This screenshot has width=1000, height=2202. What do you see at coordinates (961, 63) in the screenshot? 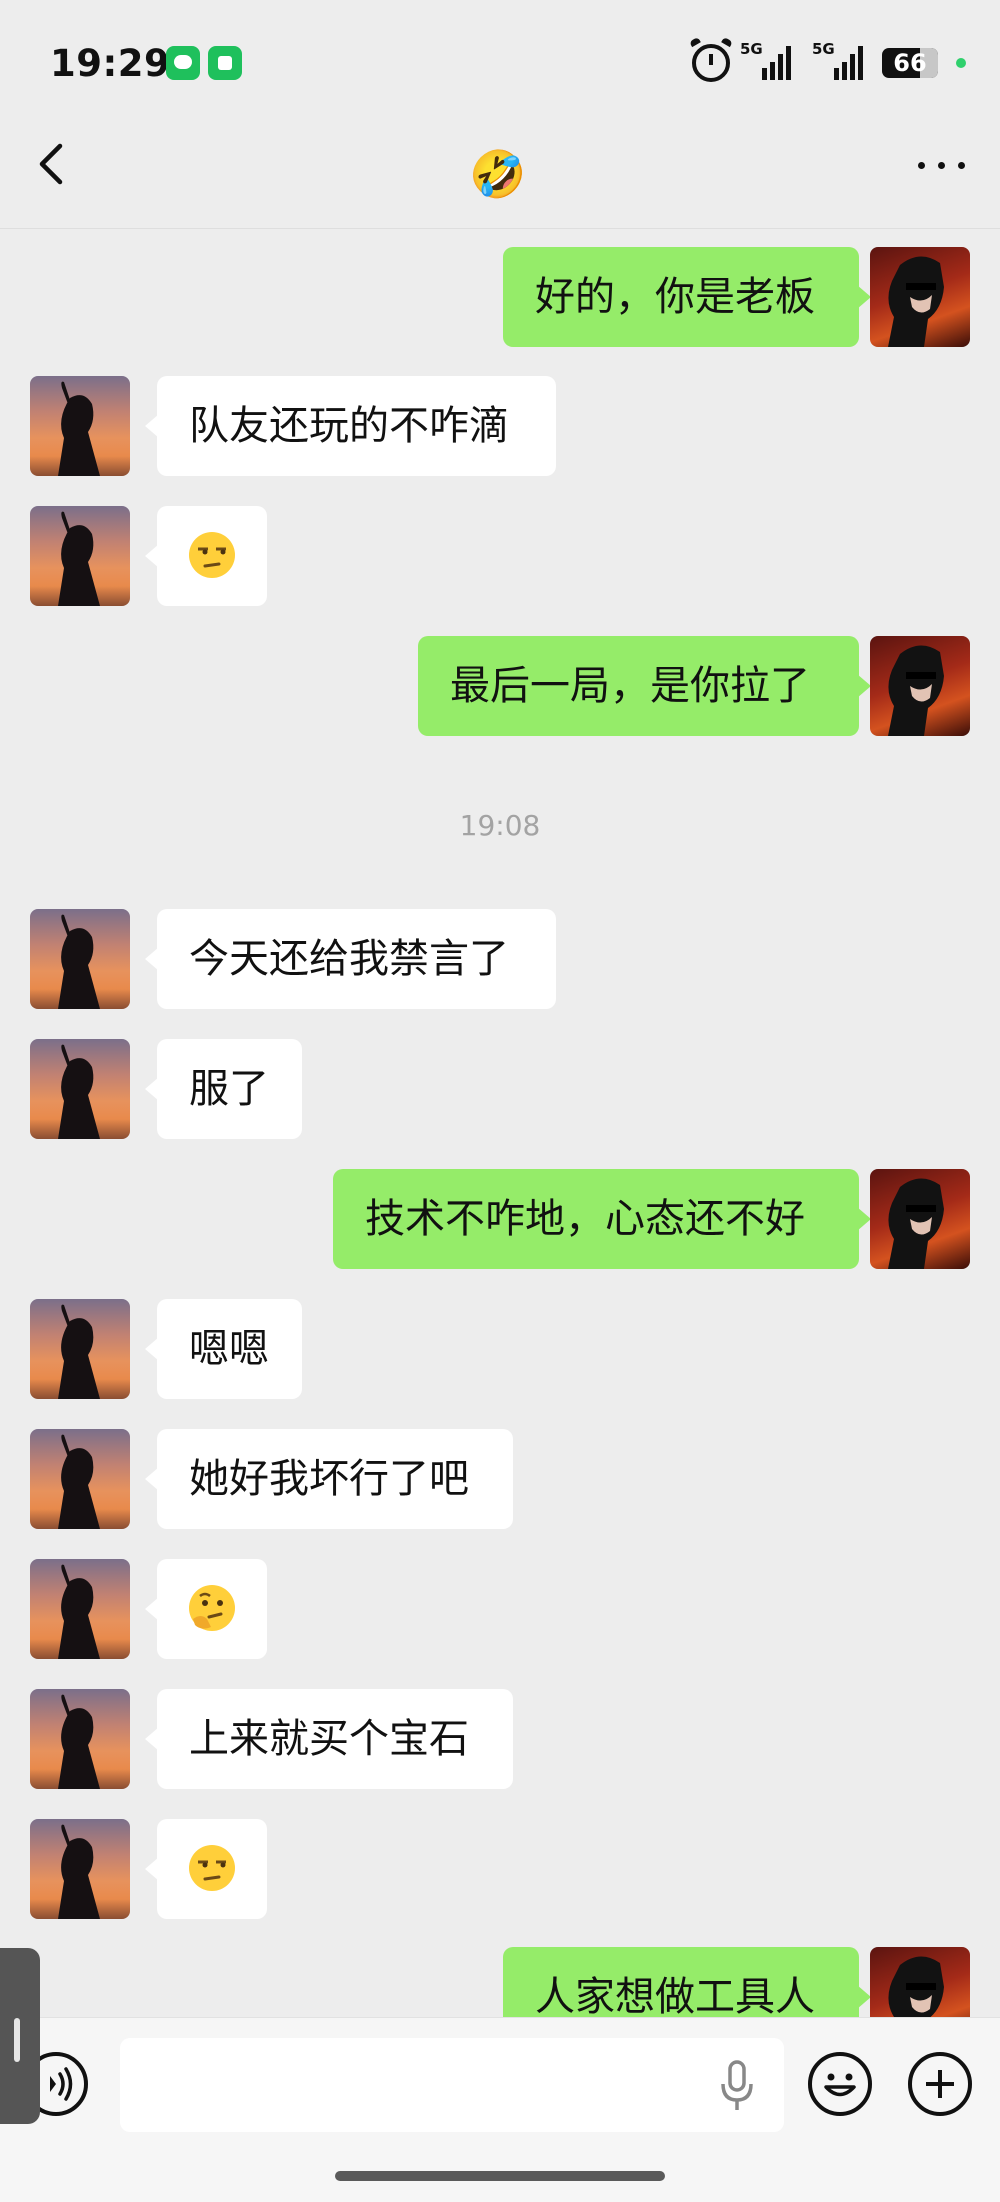
I see `privacy-indicator-dot` at bounding box center [961, 63].